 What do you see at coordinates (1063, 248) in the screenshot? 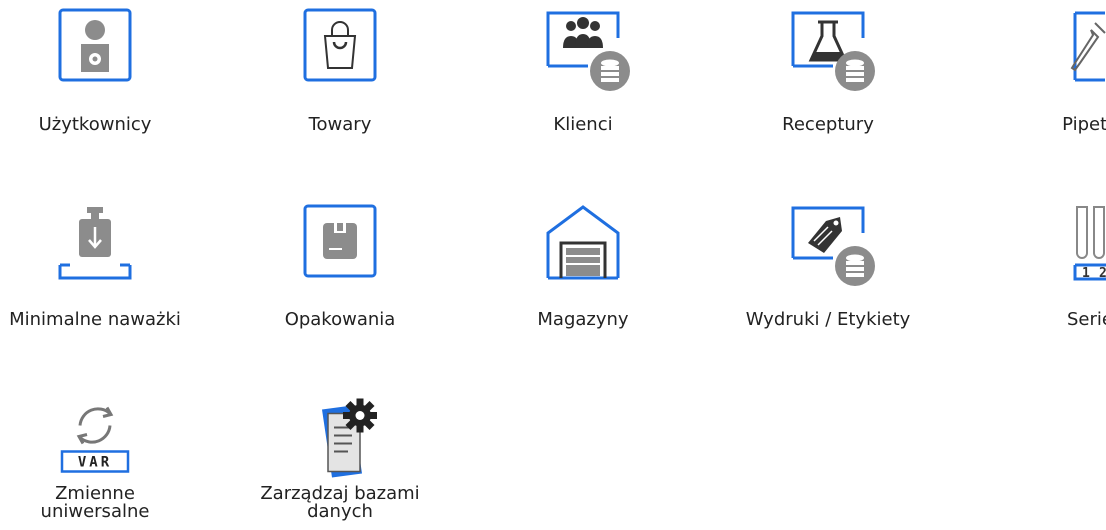
I see `series-test-tubes-icon: 1 2 3` at bounding box center [1063, 248].